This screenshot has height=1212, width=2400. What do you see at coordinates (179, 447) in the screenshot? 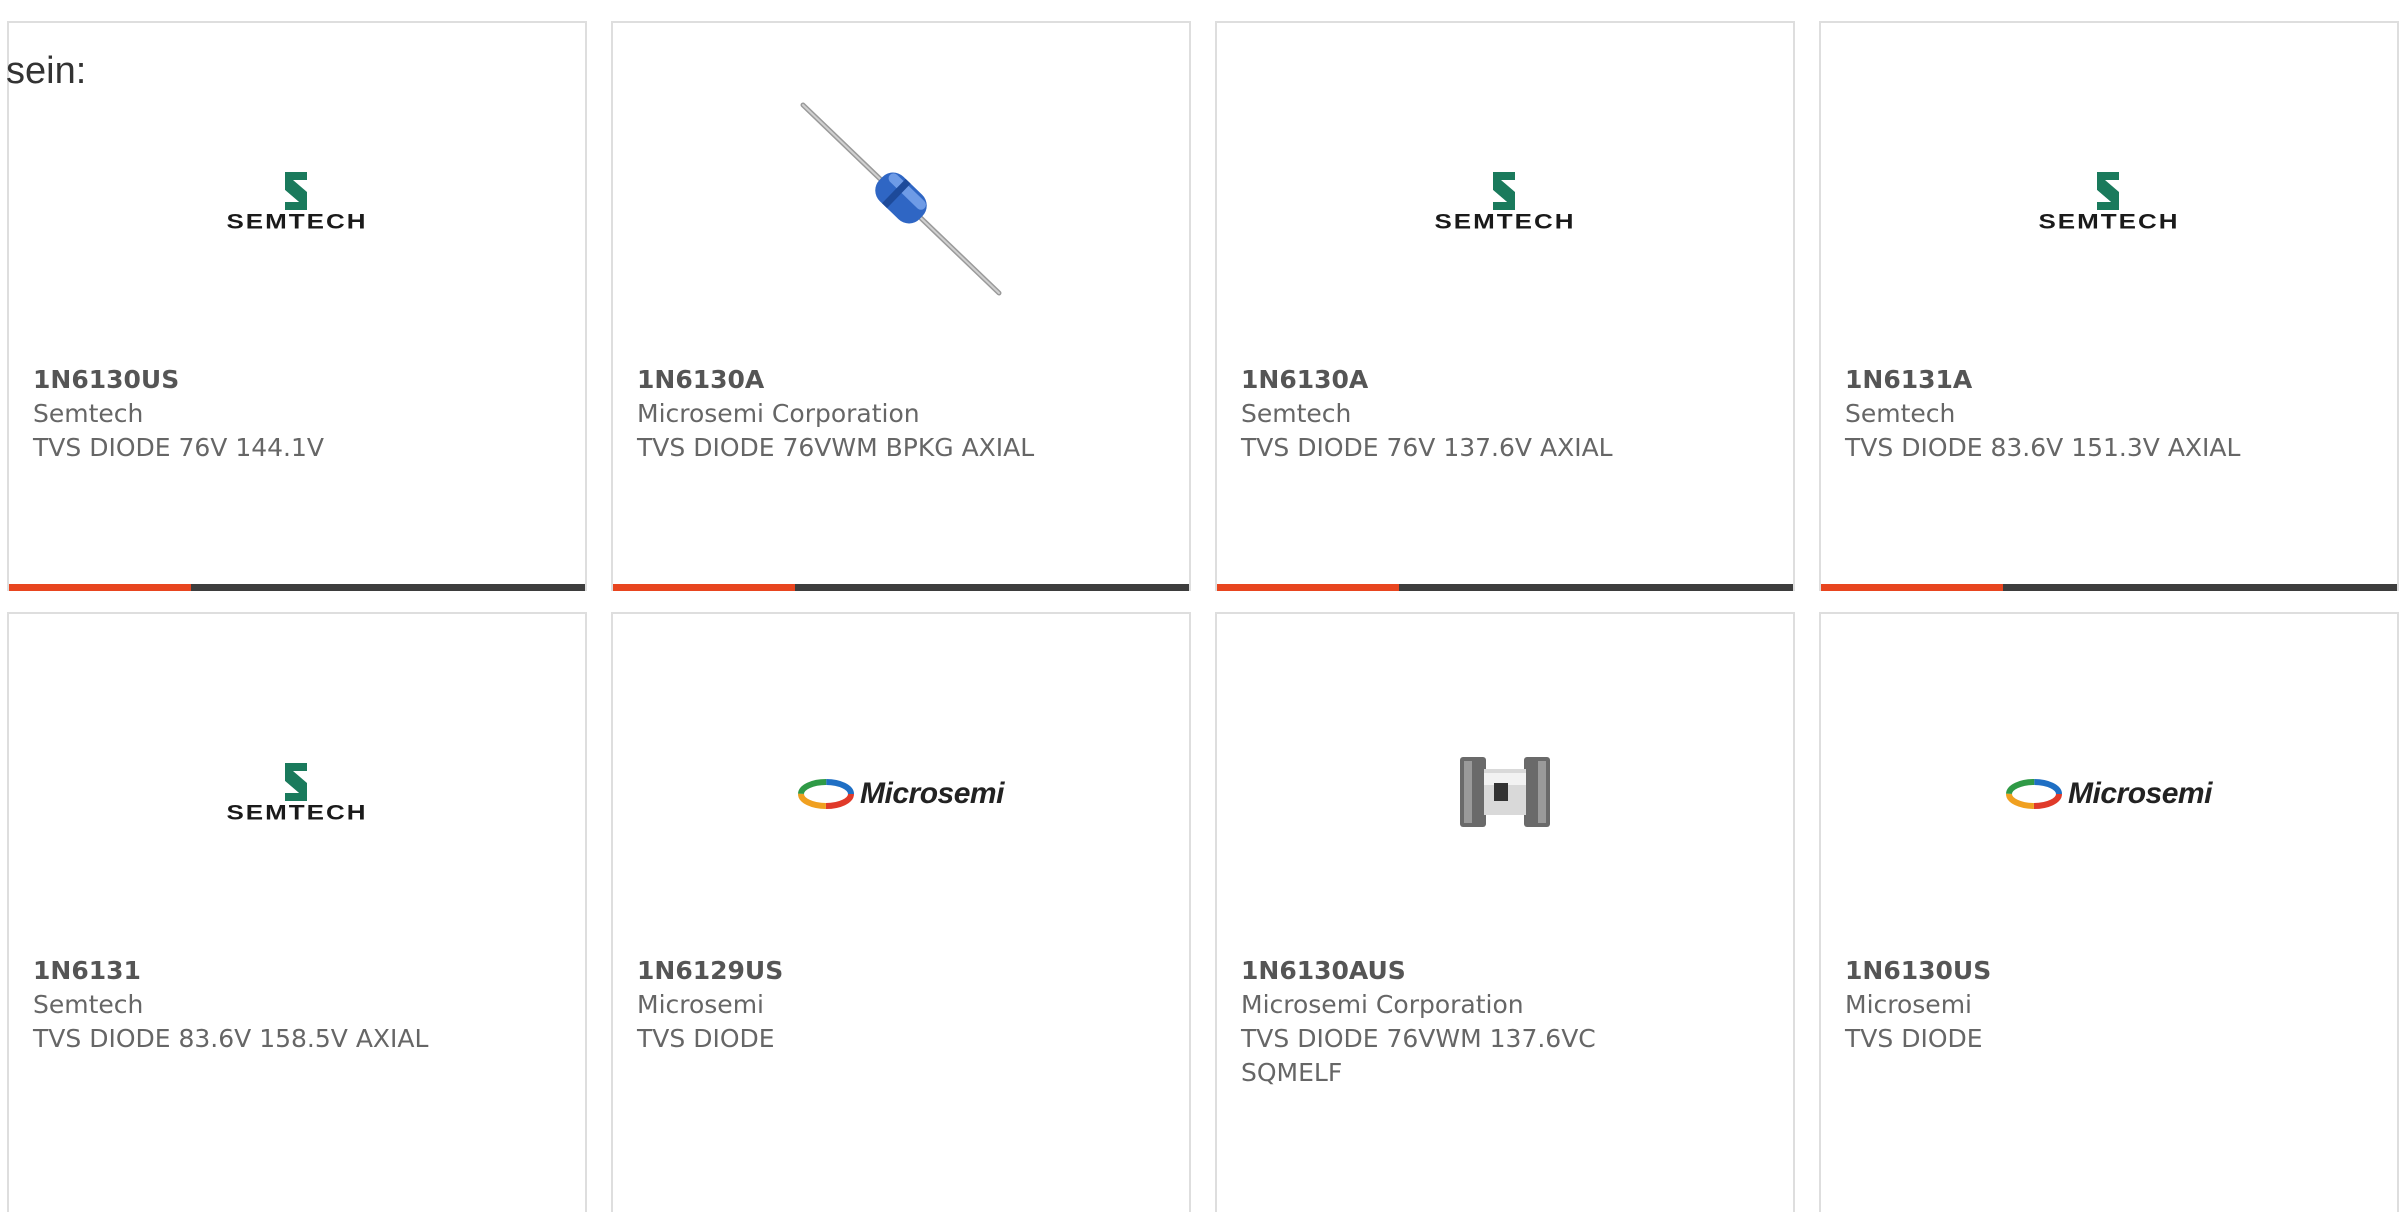
I see `product-description: TVS DIODE 76V 144.1V` at bounding box center [179, 447].